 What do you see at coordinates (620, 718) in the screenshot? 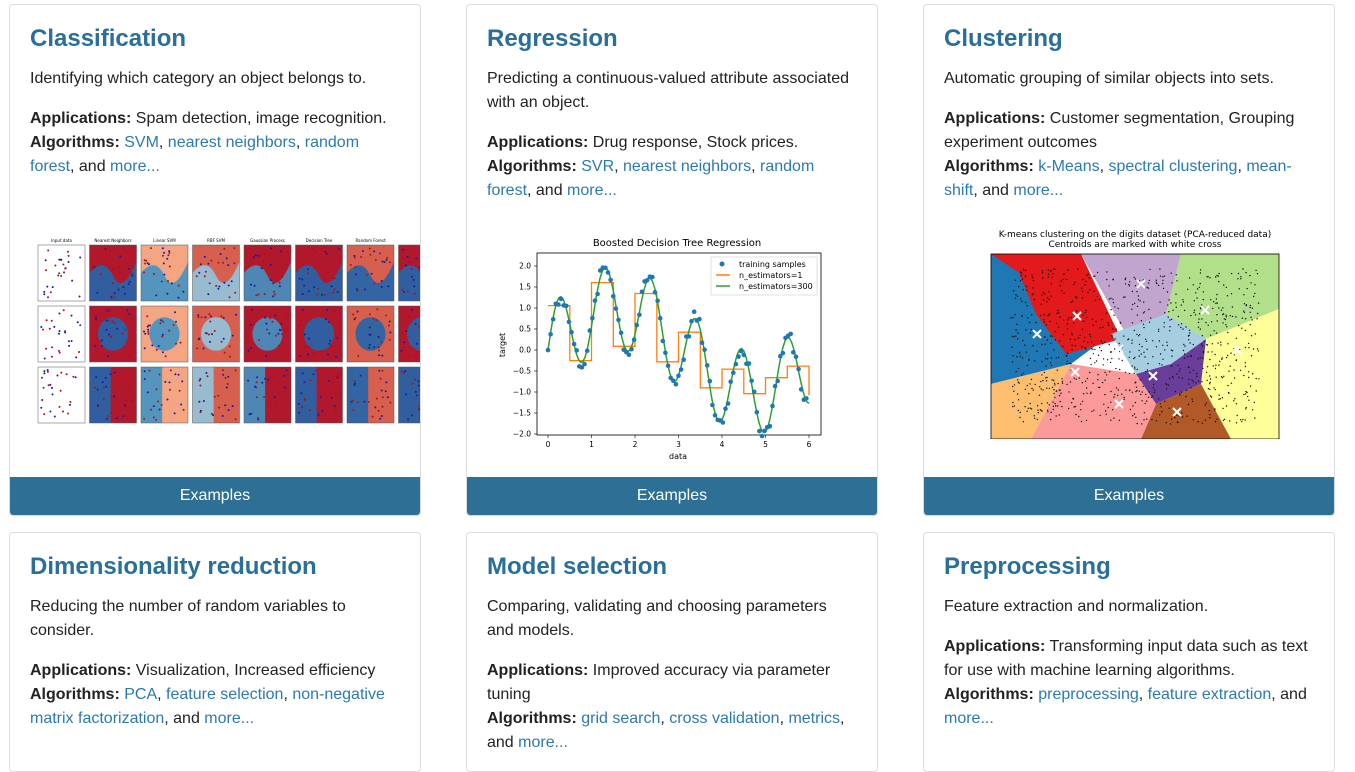
I see `link-grid-search: grid search` at bounding box center [620, 718].